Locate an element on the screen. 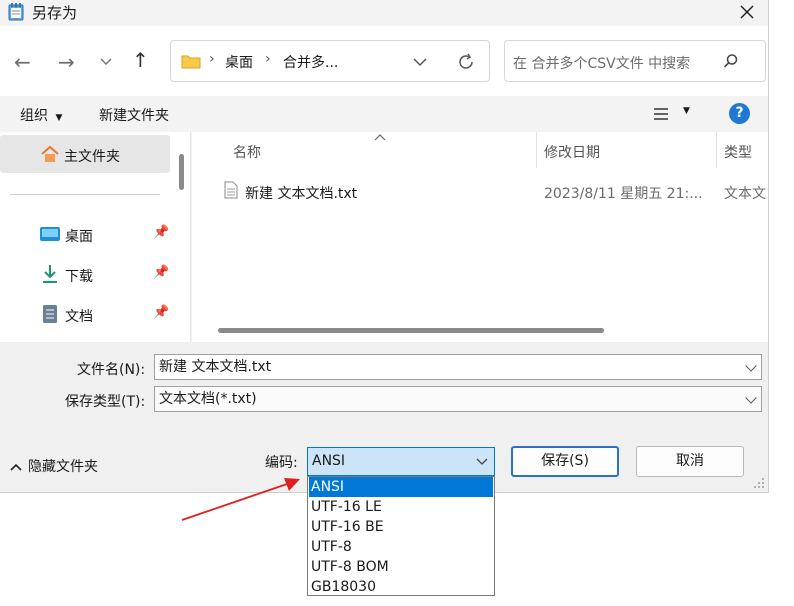  encoding-option-utf16be: UTF-16 BE is located at coordinates (401, 527).